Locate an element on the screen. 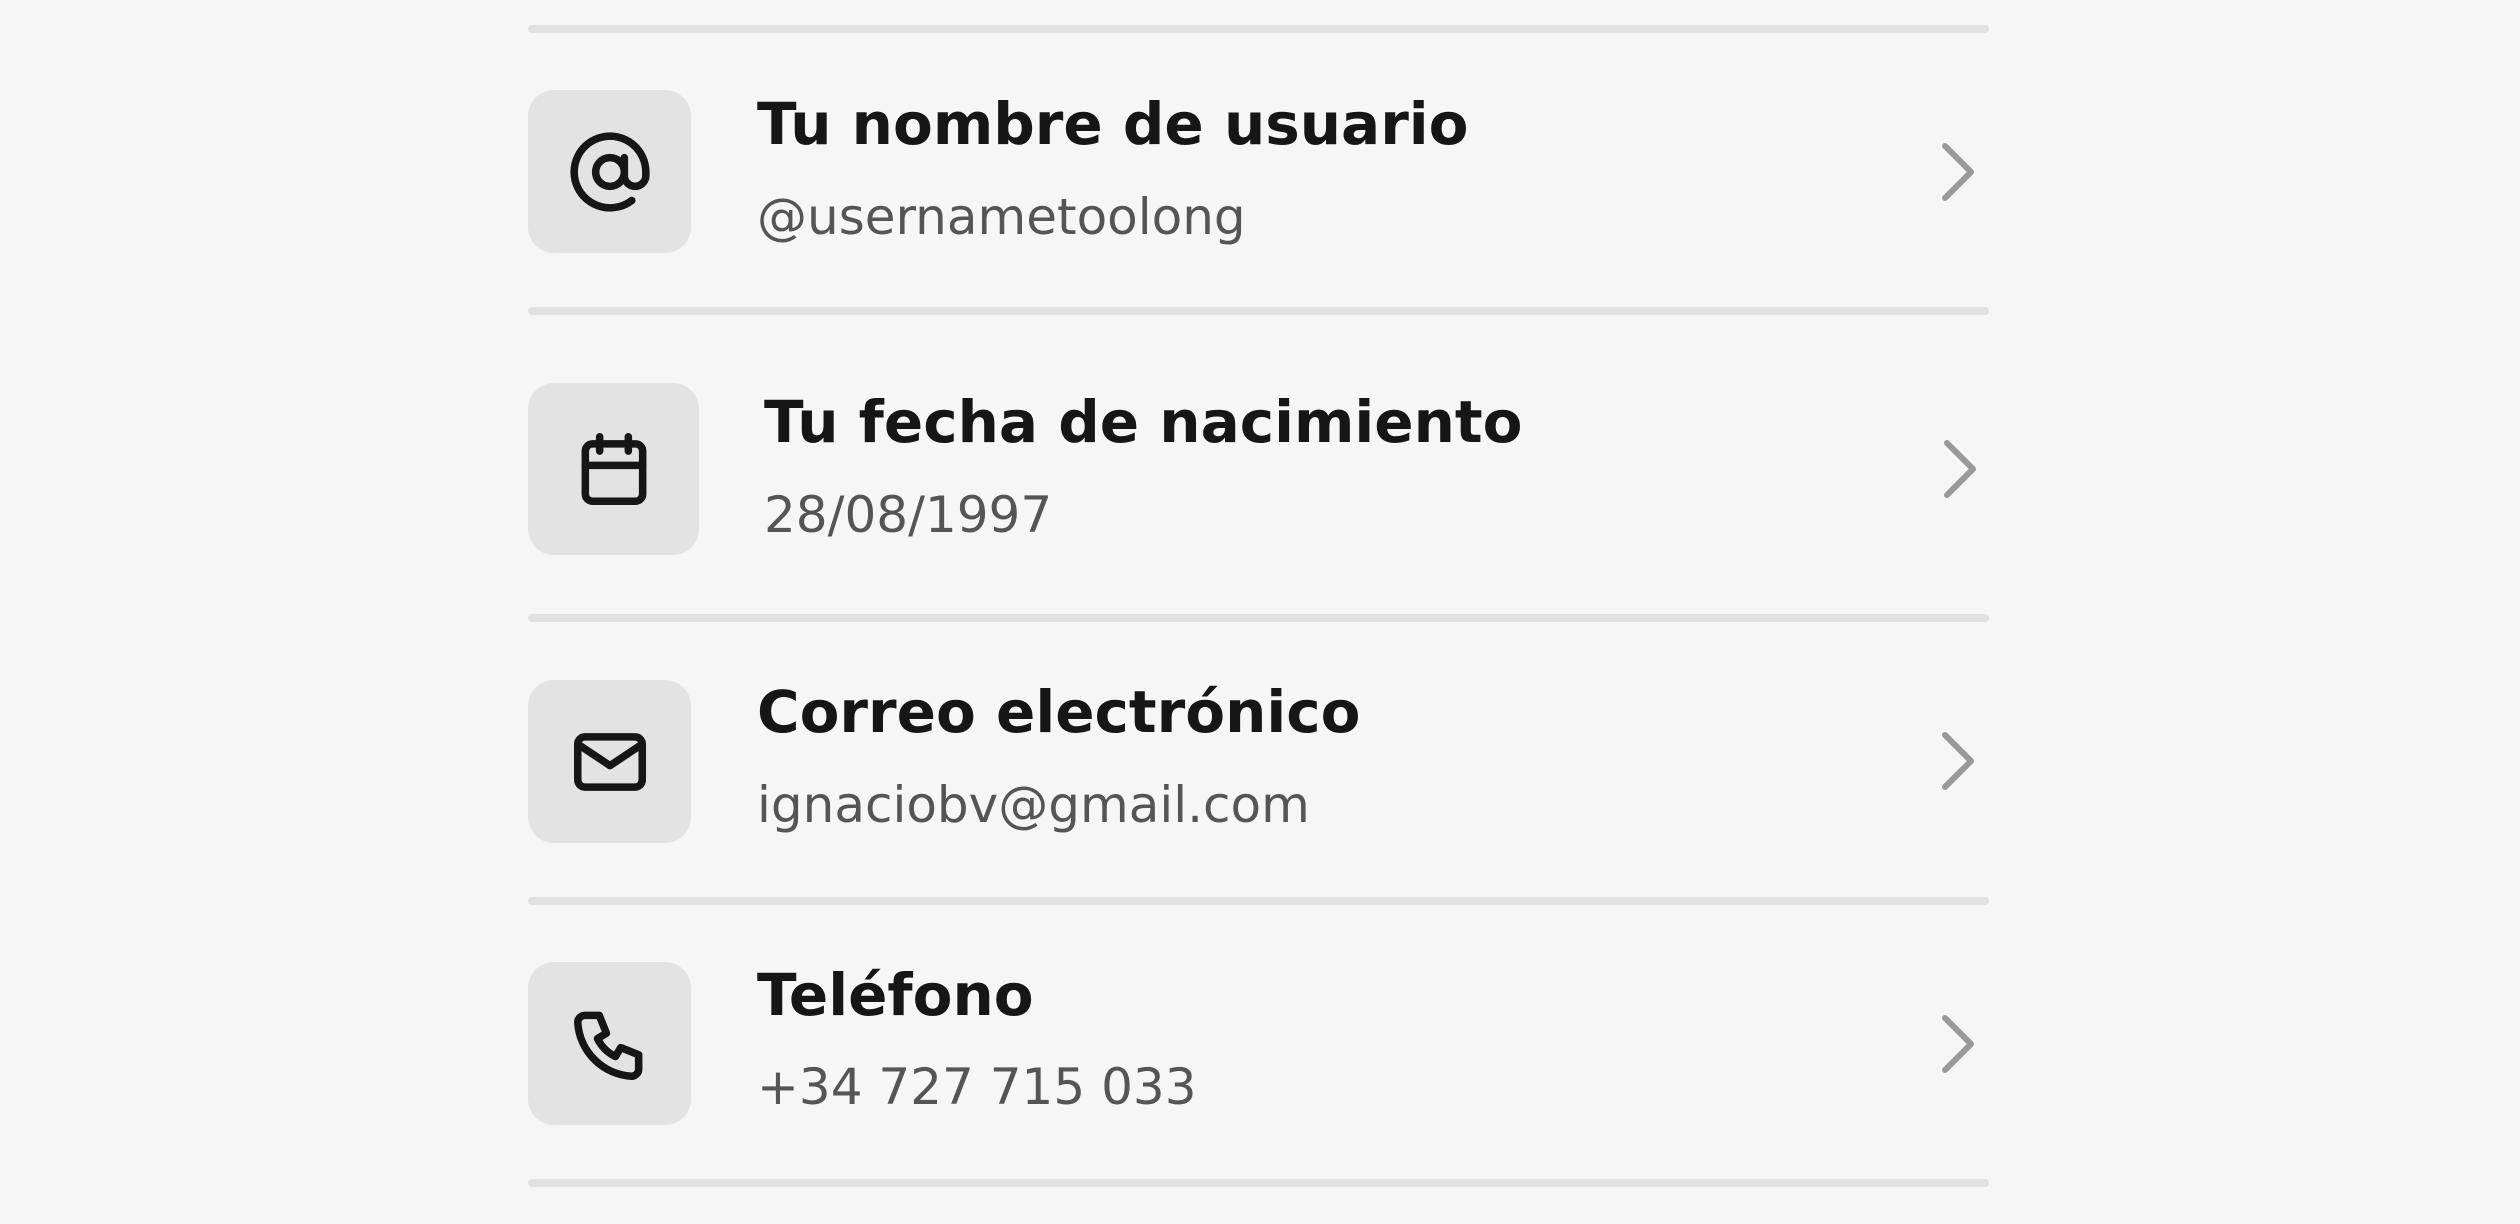 This screenshot has height=1224, width=2520. at-sign-icon is located at coordinates (609, 171).